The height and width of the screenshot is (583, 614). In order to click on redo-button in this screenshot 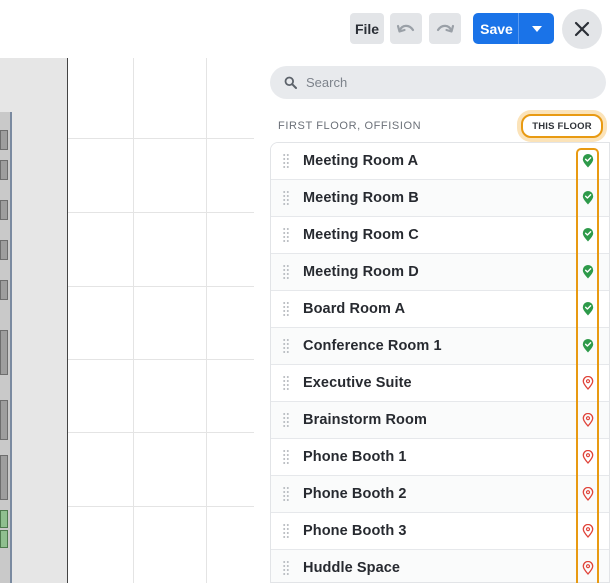, I will do `click(445, 28)`.